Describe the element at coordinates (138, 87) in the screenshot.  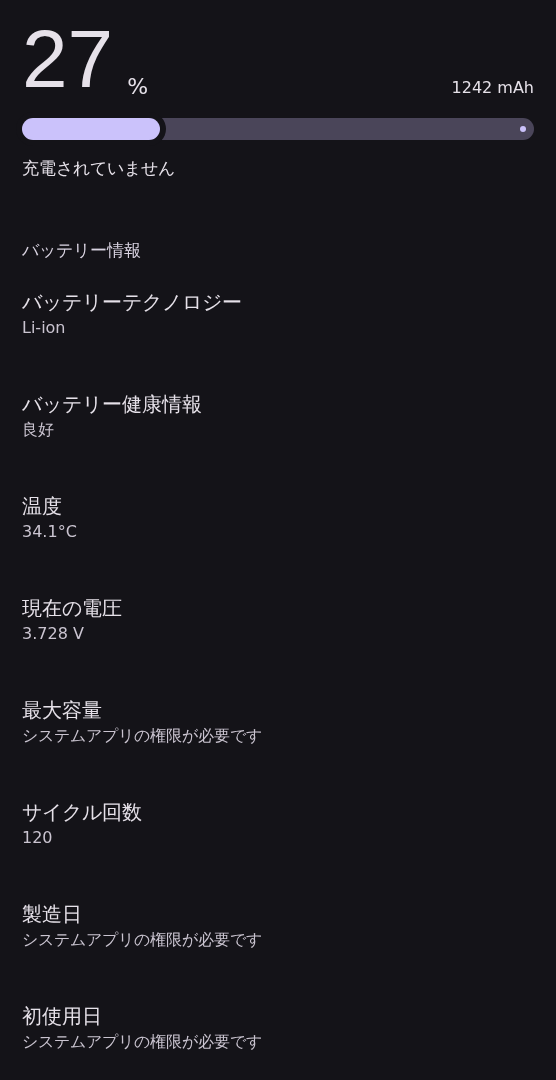
I see `percent-unit: %` at that location.